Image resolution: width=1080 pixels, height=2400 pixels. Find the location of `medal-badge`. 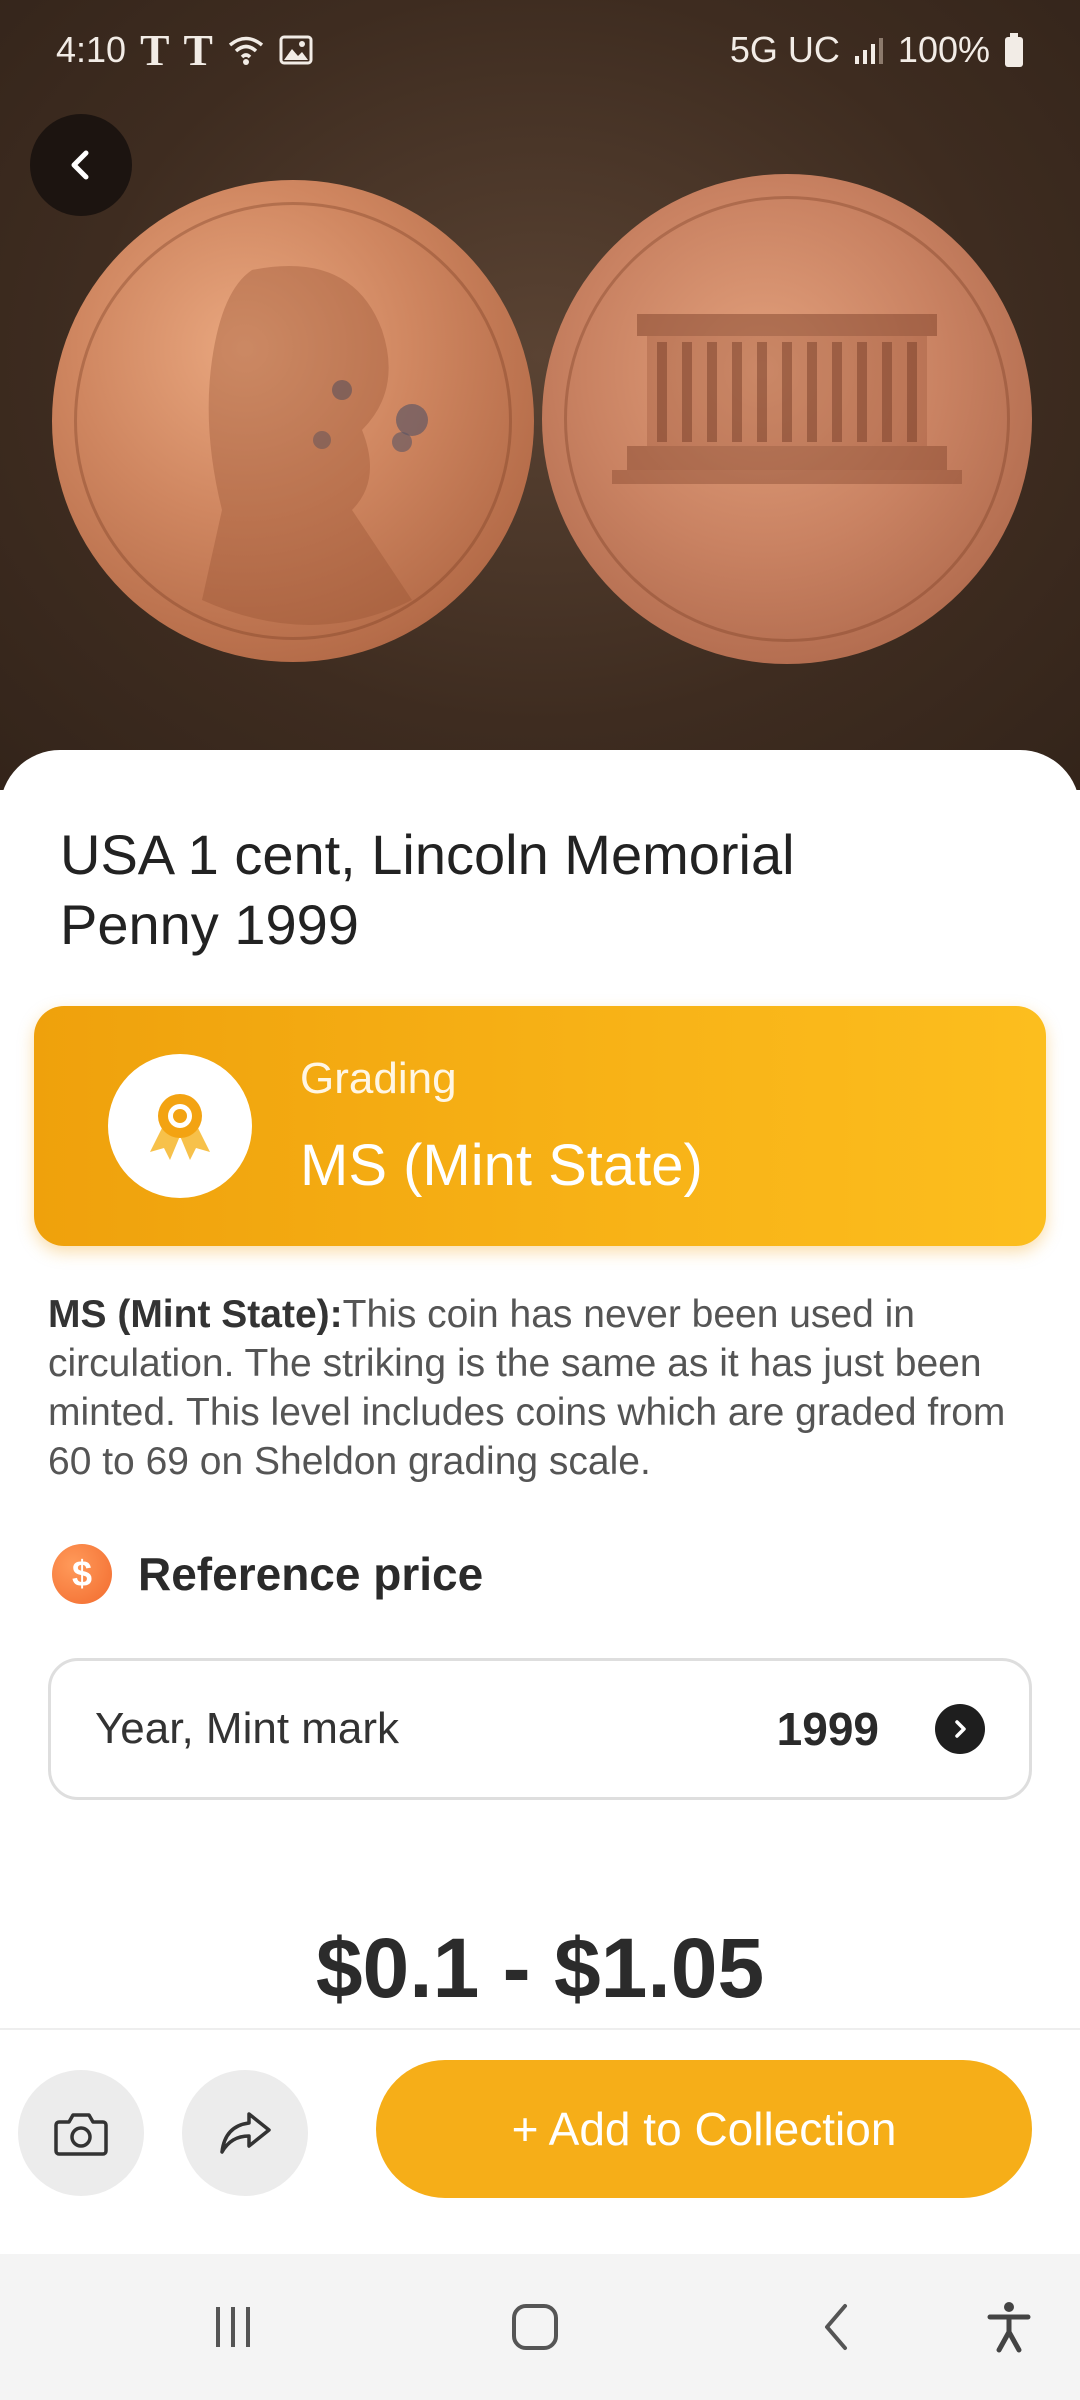

medal-badge is located at coordinates (180, 1126).